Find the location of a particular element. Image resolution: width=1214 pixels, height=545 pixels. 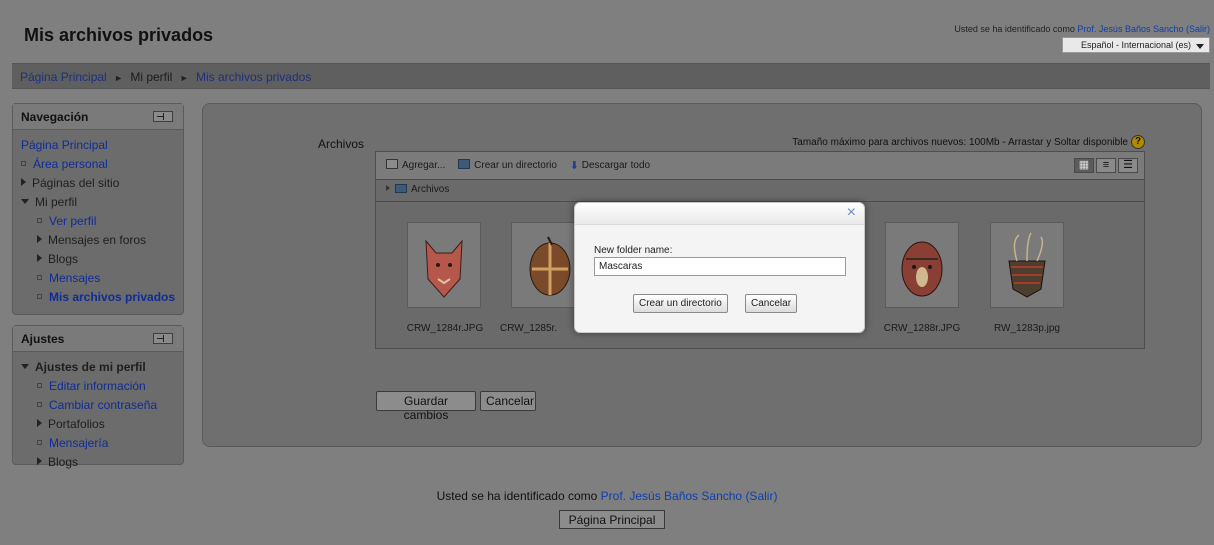

footer-user-link: Prof. Jesús Baños Sancho is located at coordinates (671, 496).